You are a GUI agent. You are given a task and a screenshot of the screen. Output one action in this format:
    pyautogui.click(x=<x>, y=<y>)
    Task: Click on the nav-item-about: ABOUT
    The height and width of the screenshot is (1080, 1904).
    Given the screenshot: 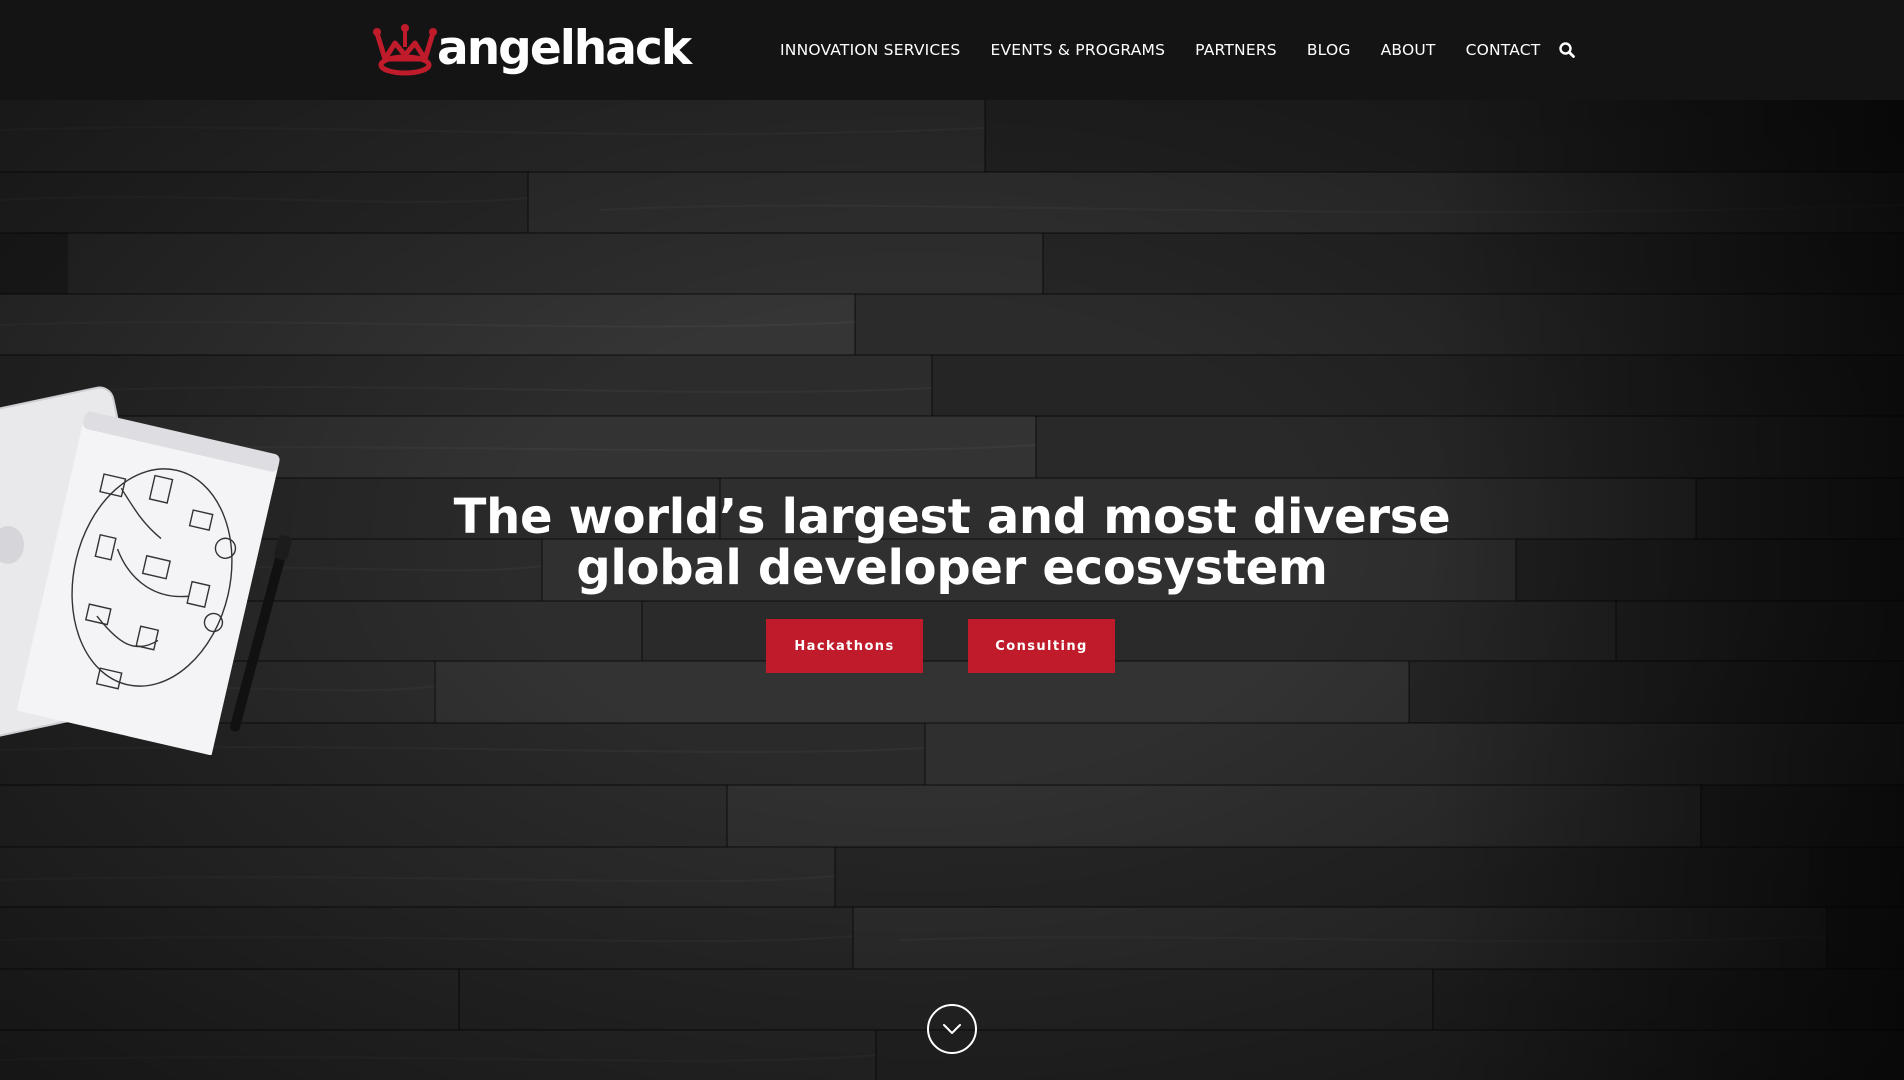 What is the action you would take?
    pyautogui.click(x=1408, y=50)
    